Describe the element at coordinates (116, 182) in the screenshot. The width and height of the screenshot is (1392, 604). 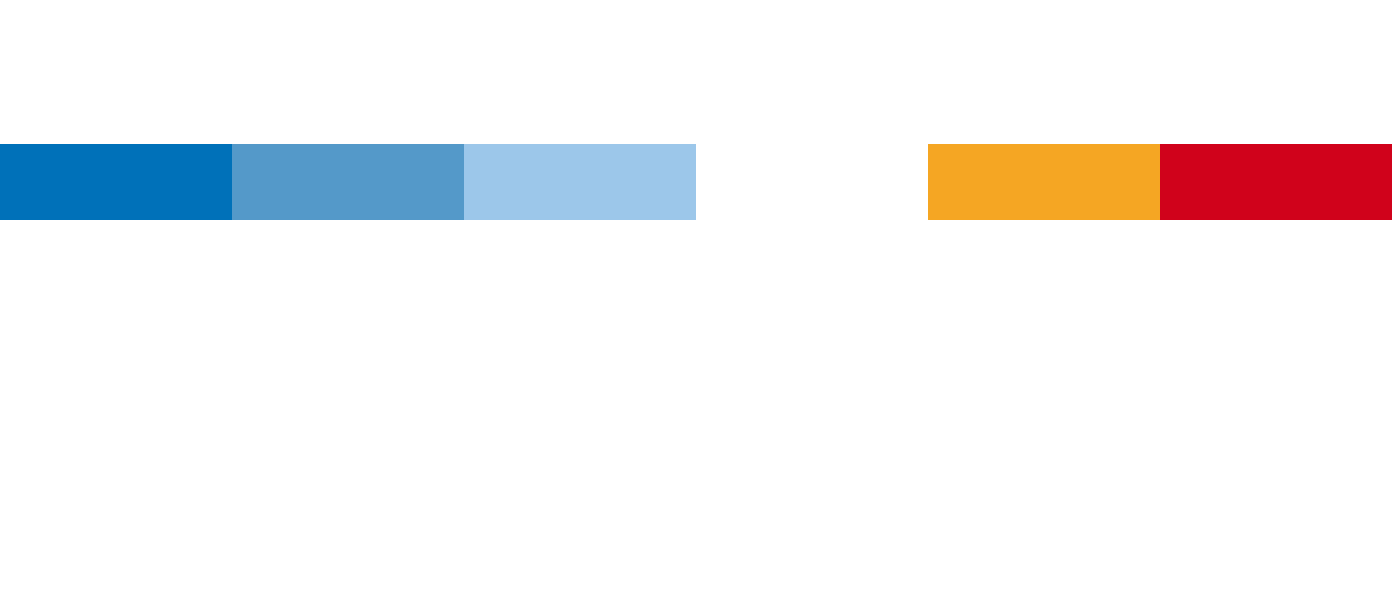
I see `swatch-dark-blue` at that location.